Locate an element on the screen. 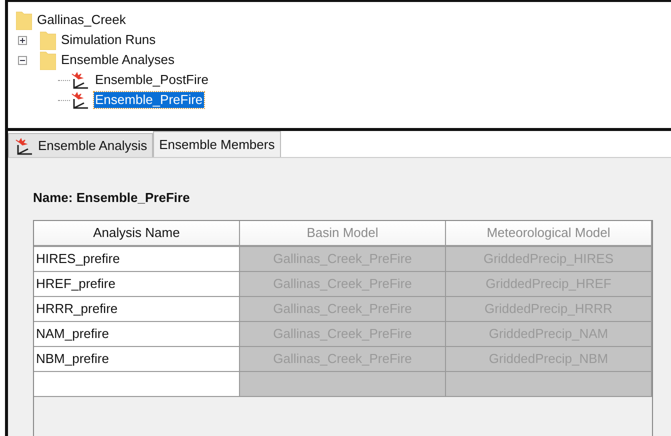  tree-item: Simulation Runs is located at coordinates (108, 40).